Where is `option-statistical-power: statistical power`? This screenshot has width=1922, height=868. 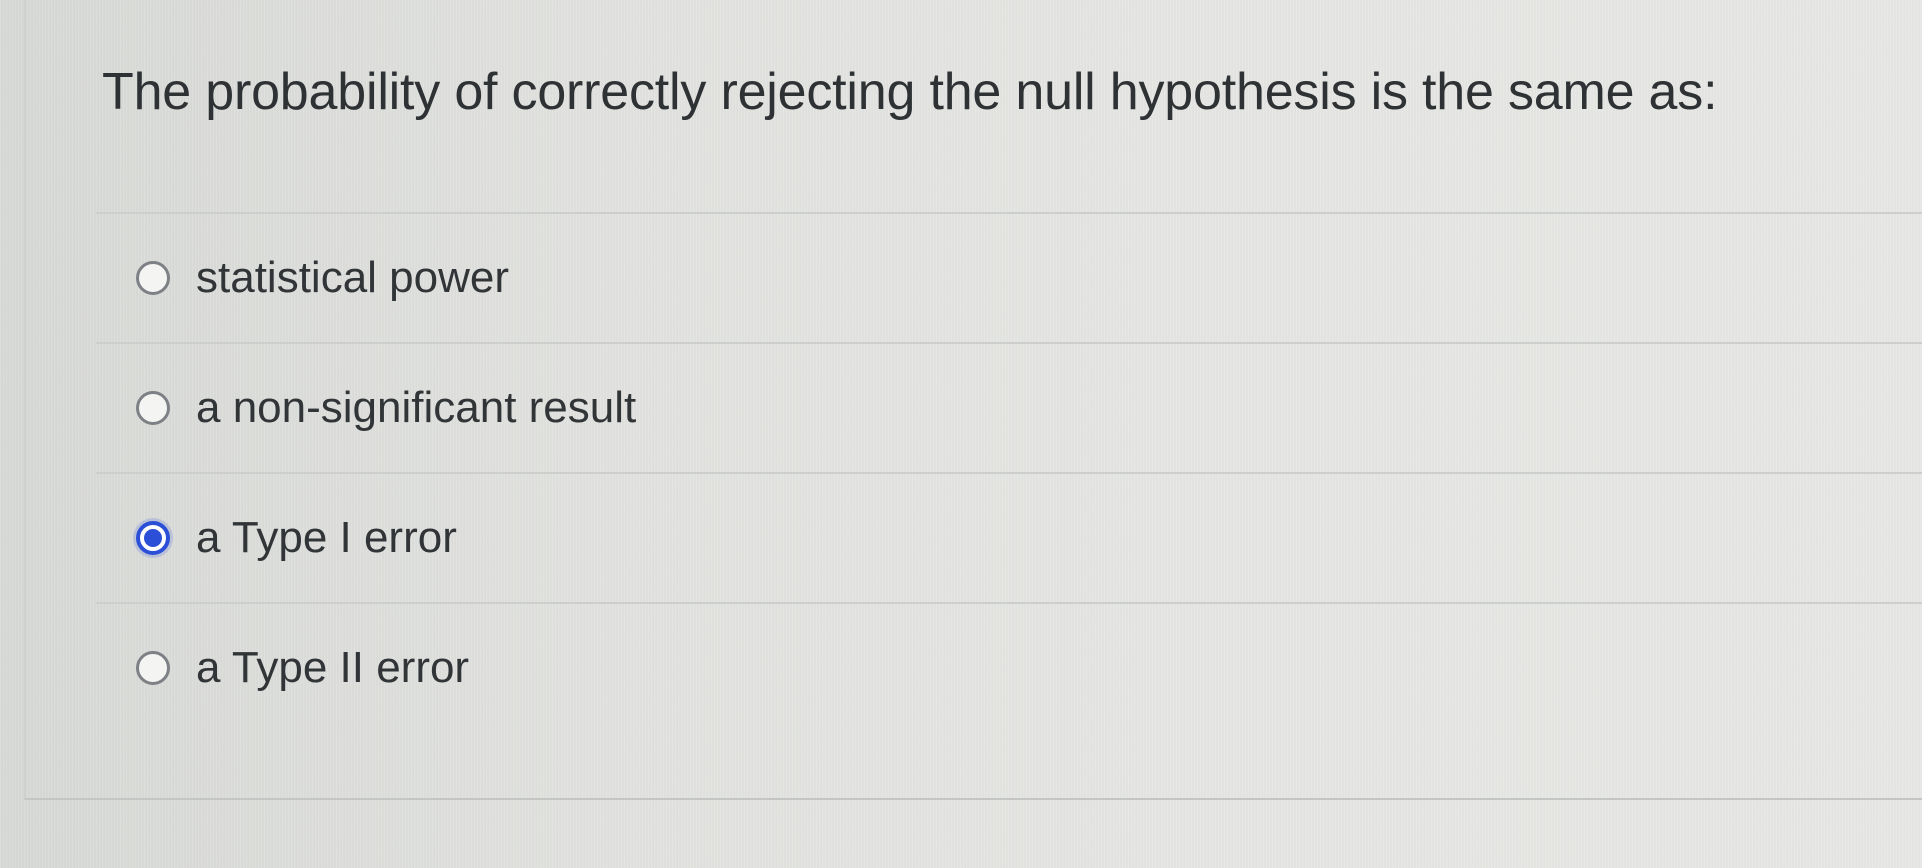 option-statistical-power: statistical power is located at coordinates (1009, 278).